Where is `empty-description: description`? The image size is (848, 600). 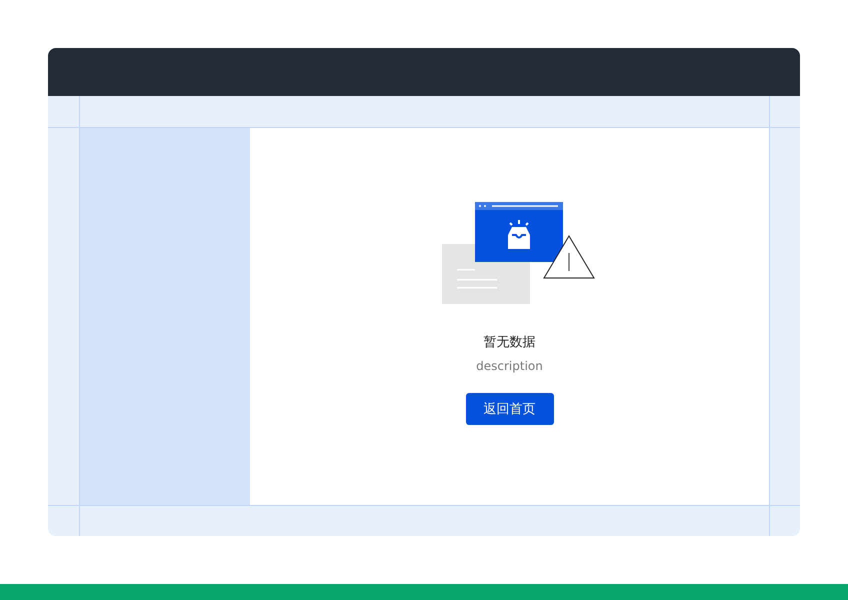 empty-description: description is located at coordinates (509, 366).